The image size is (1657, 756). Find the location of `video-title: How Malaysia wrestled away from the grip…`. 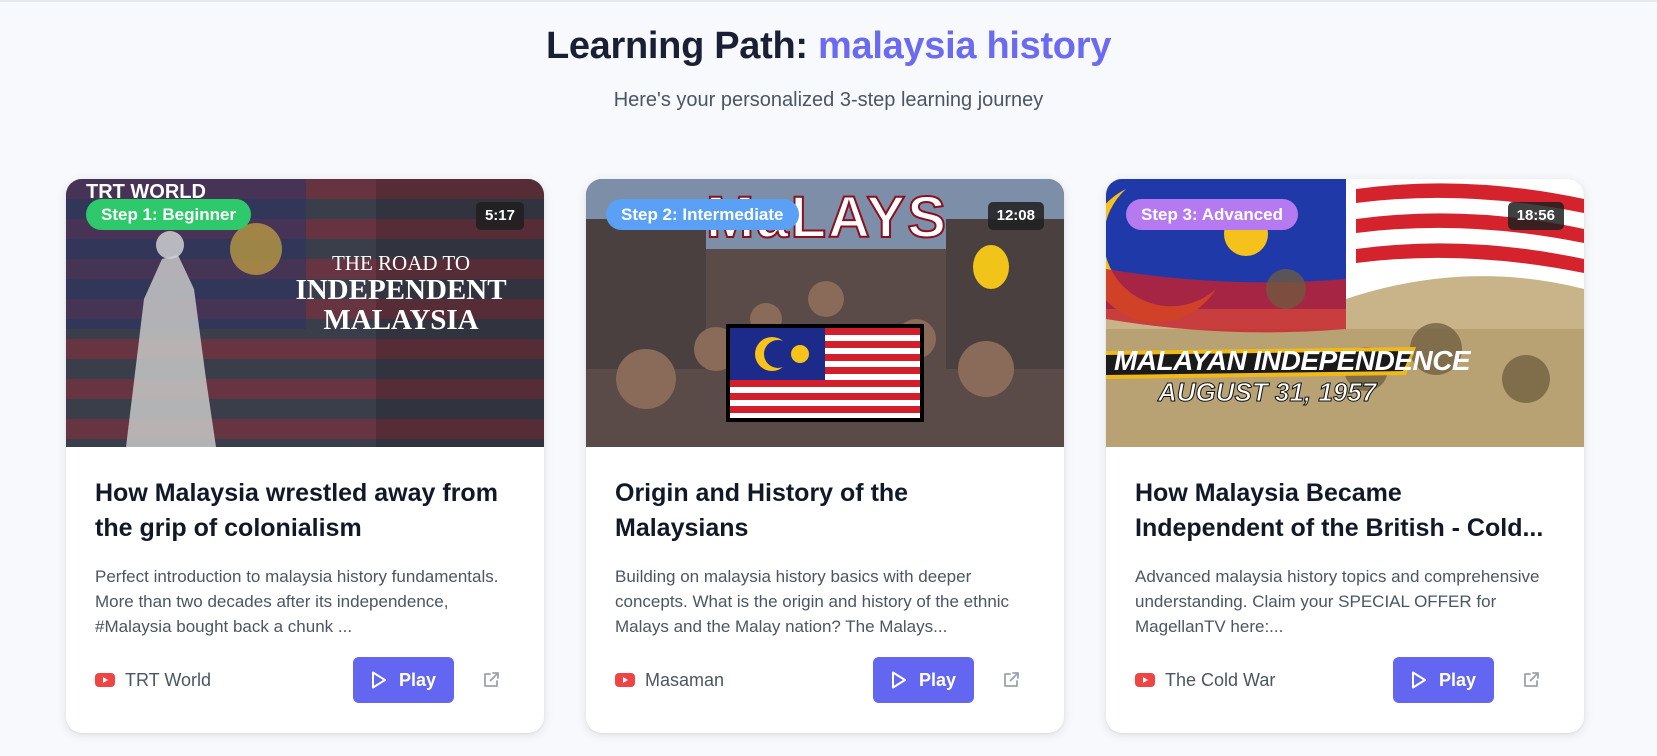

video-title: How Malaysia wrestled away from the grip… is located at coordinates (305, 511).